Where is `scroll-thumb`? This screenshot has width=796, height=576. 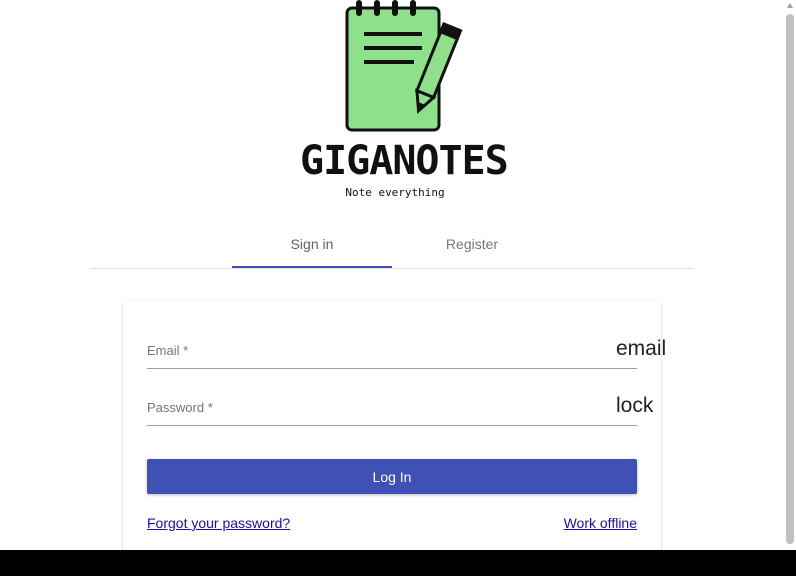 scroll-thumb is located at coordinates (790, 279).